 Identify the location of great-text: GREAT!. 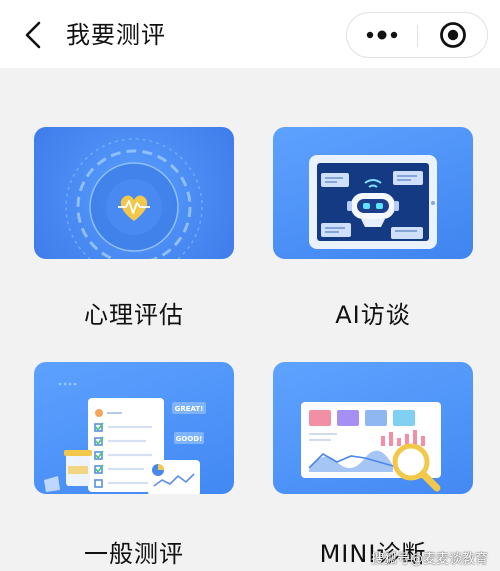
(189, 409).